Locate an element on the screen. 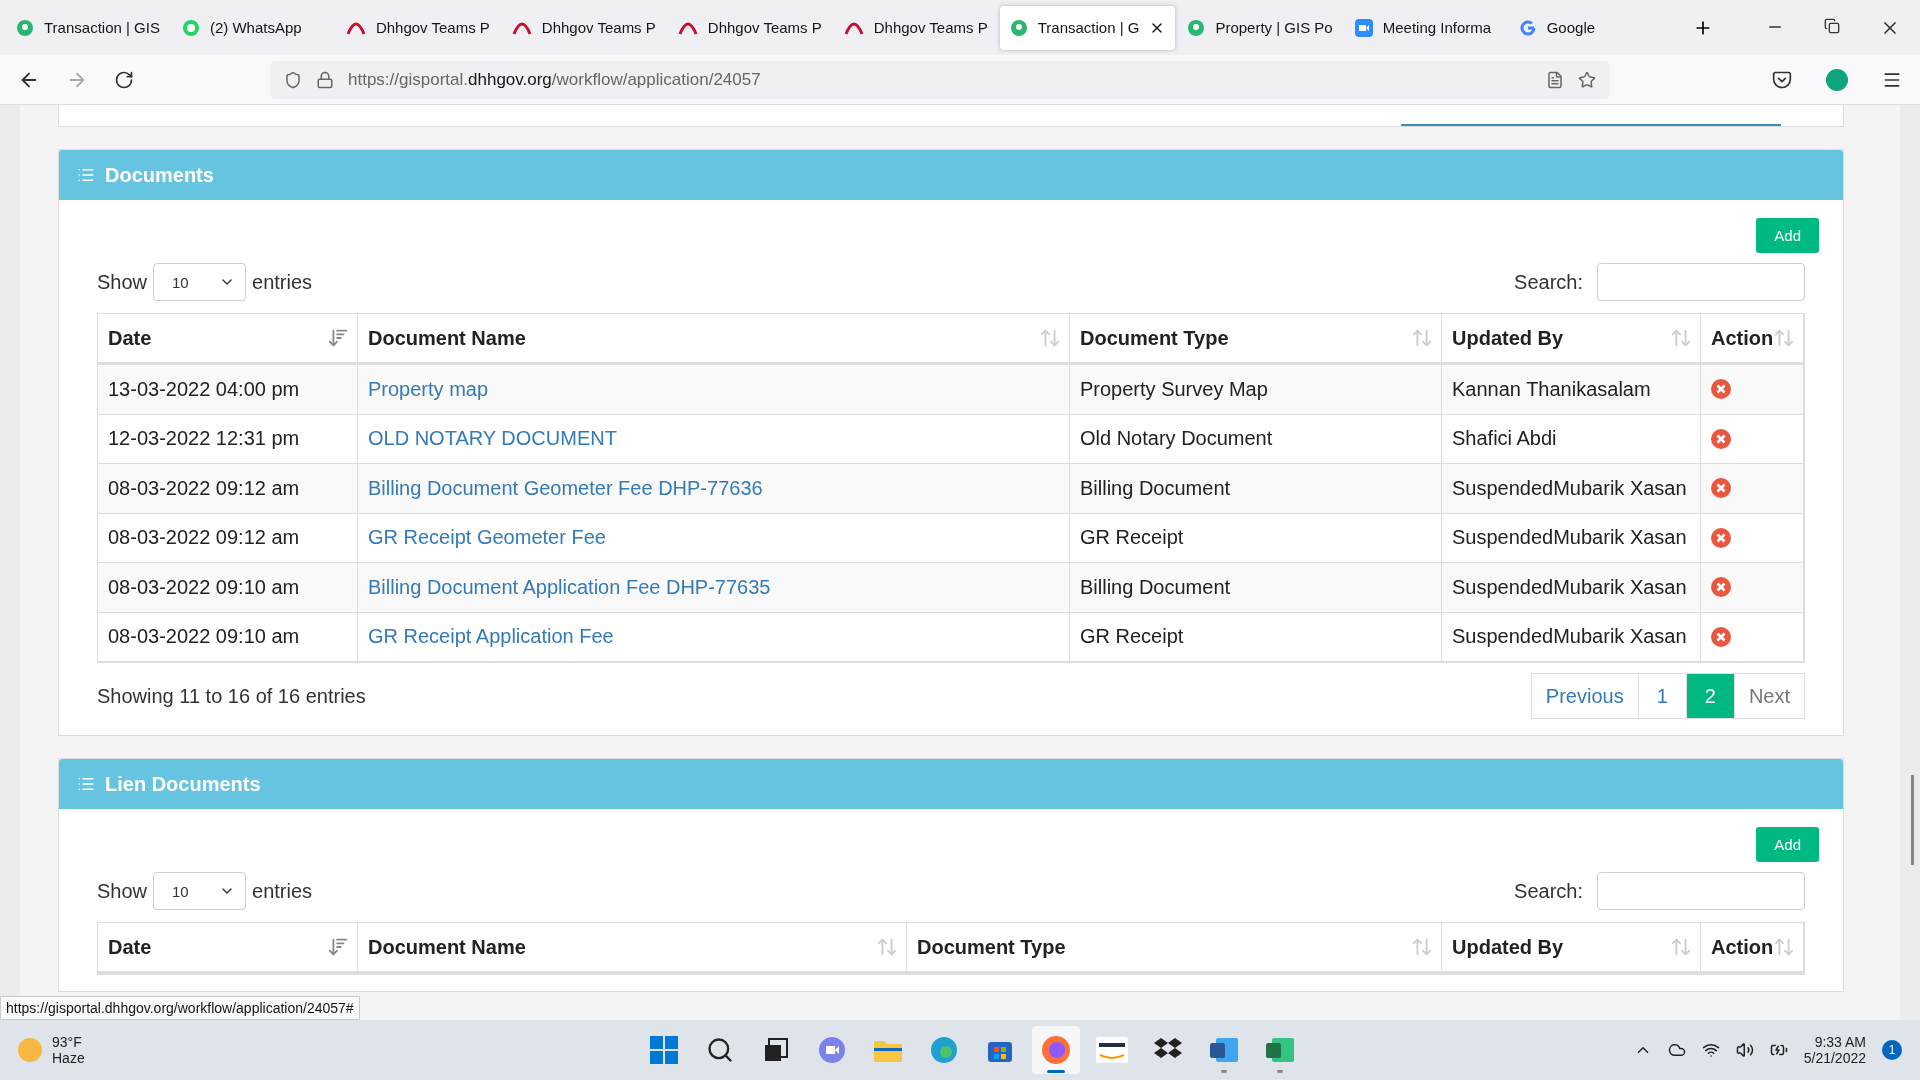  reload-icon is located at coordinates (124, 79).